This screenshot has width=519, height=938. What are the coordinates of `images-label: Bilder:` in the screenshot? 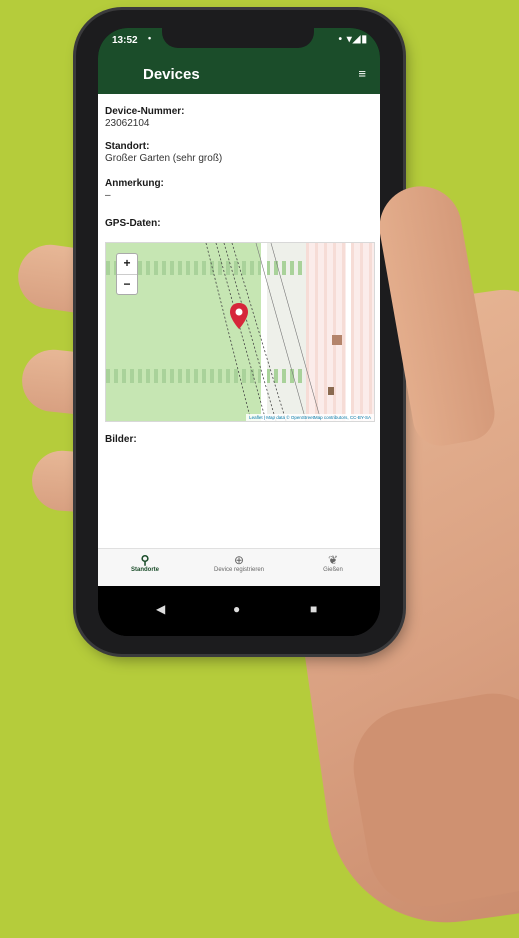 It's located at (121, 439).